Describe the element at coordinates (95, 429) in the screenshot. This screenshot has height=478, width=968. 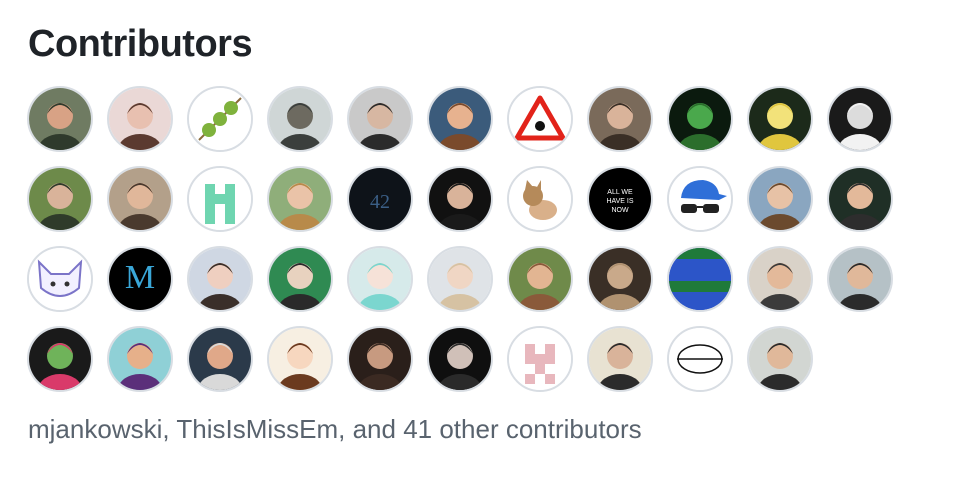
I see `contributor-link-mjankowski: mjankowski` at that location.